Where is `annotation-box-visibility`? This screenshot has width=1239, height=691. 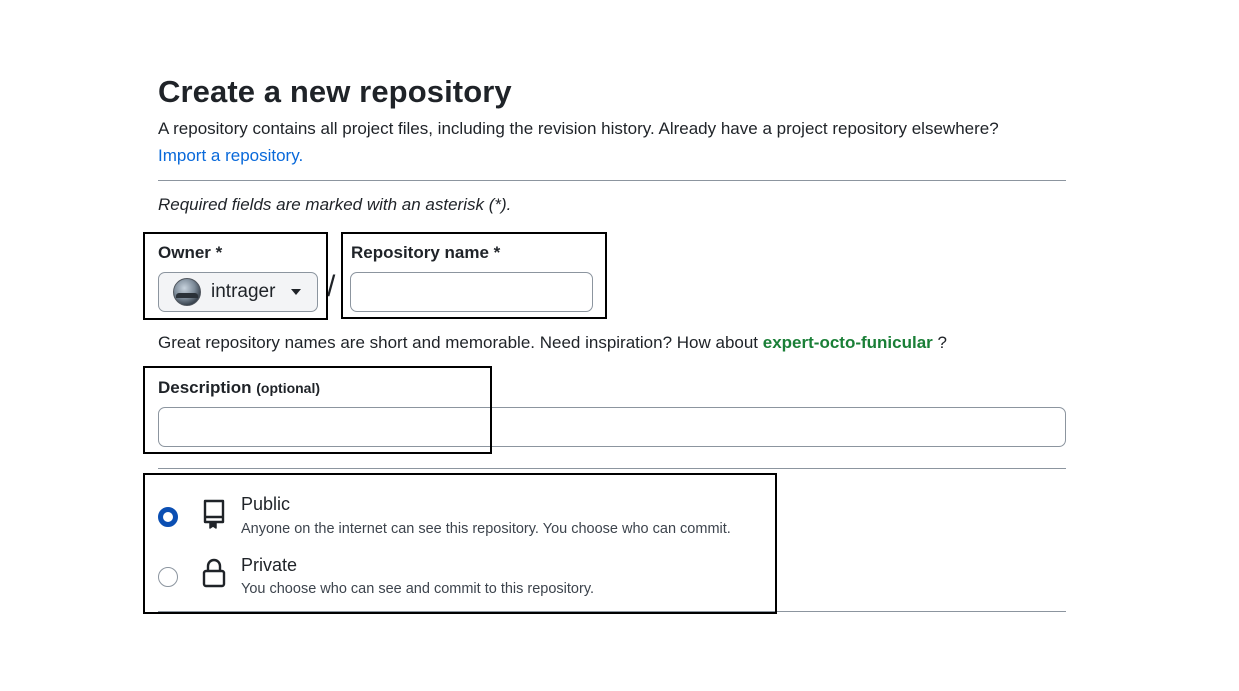 annotation-box-visibility is located at coordinates (460, 543).